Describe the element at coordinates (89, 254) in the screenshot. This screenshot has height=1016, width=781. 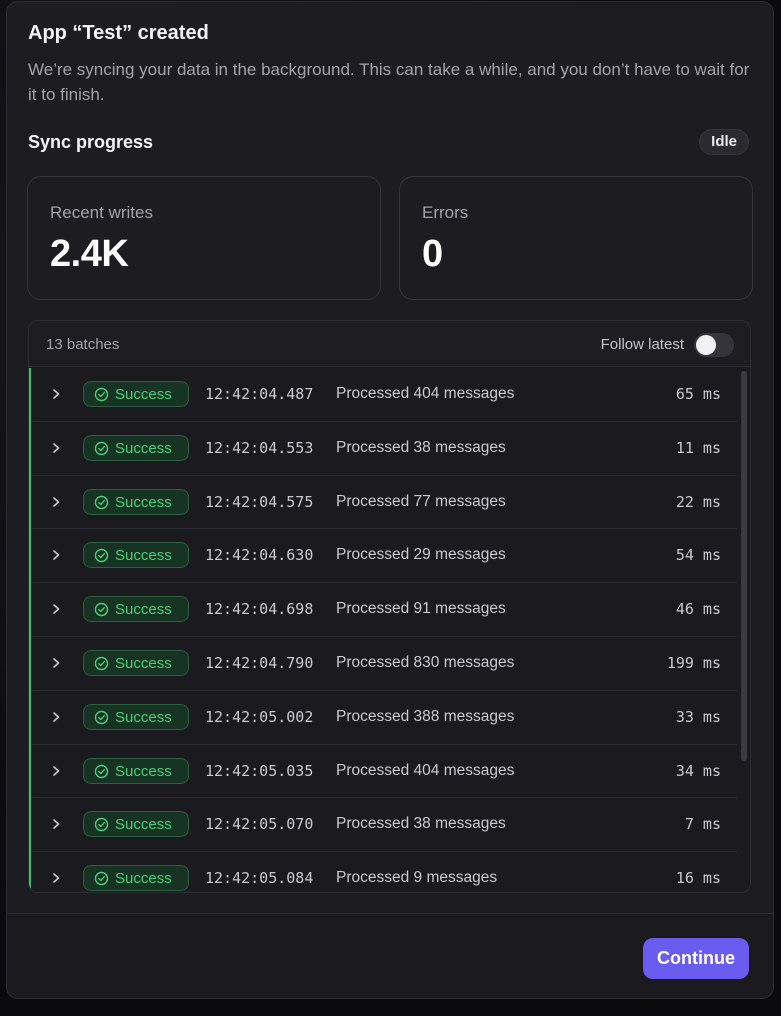
I see `recent-writes-value: 2.4K` at that location.